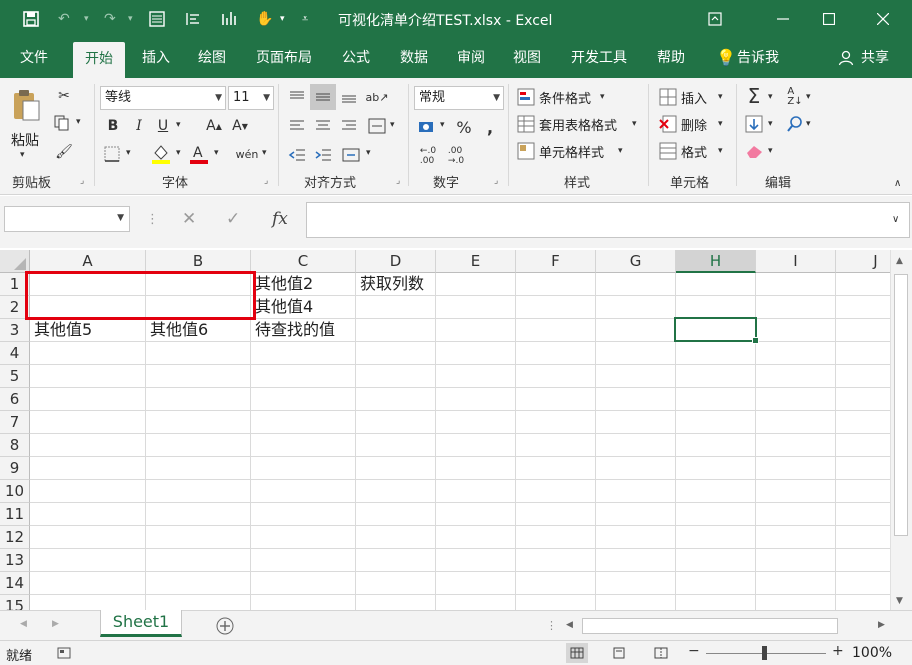 The width and height of the screenshot is (912, 665). I want to click on tab-view: 视图, so click(527, 58).